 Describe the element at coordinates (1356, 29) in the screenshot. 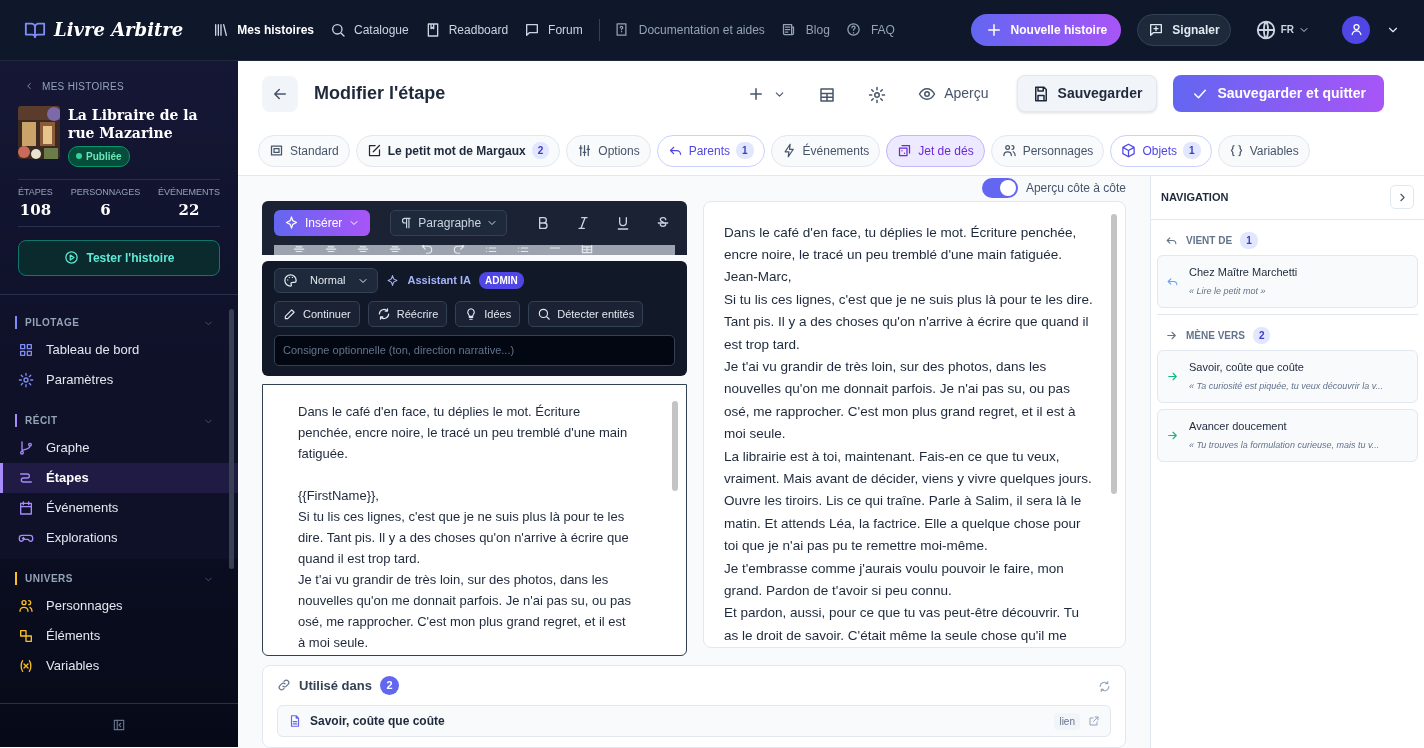

I see `avatar` at that location.